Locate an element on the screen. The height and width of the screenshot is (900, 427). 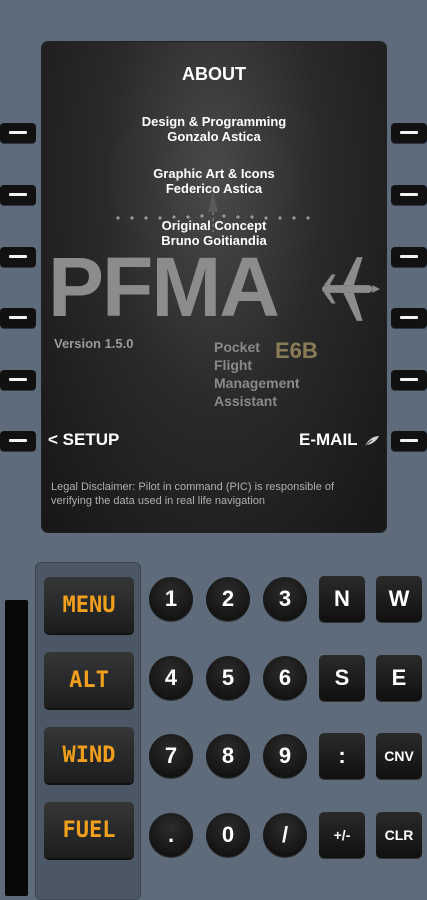
key-s: S is located at coordinates (342, 678).